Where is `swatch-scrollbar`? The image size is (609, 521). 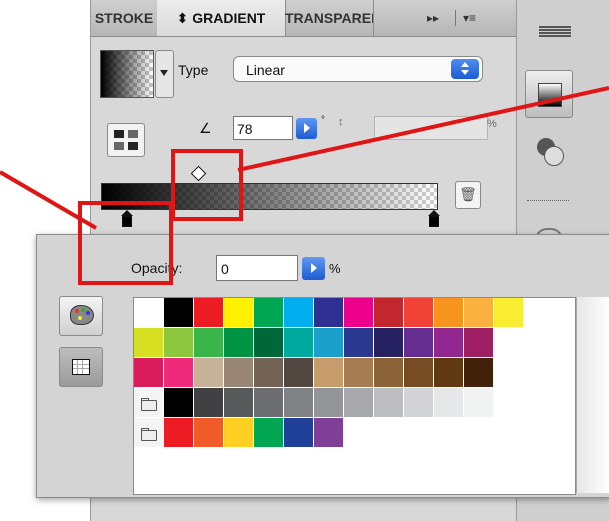
swatch-scrollbar is located at coordinates (592, 395).